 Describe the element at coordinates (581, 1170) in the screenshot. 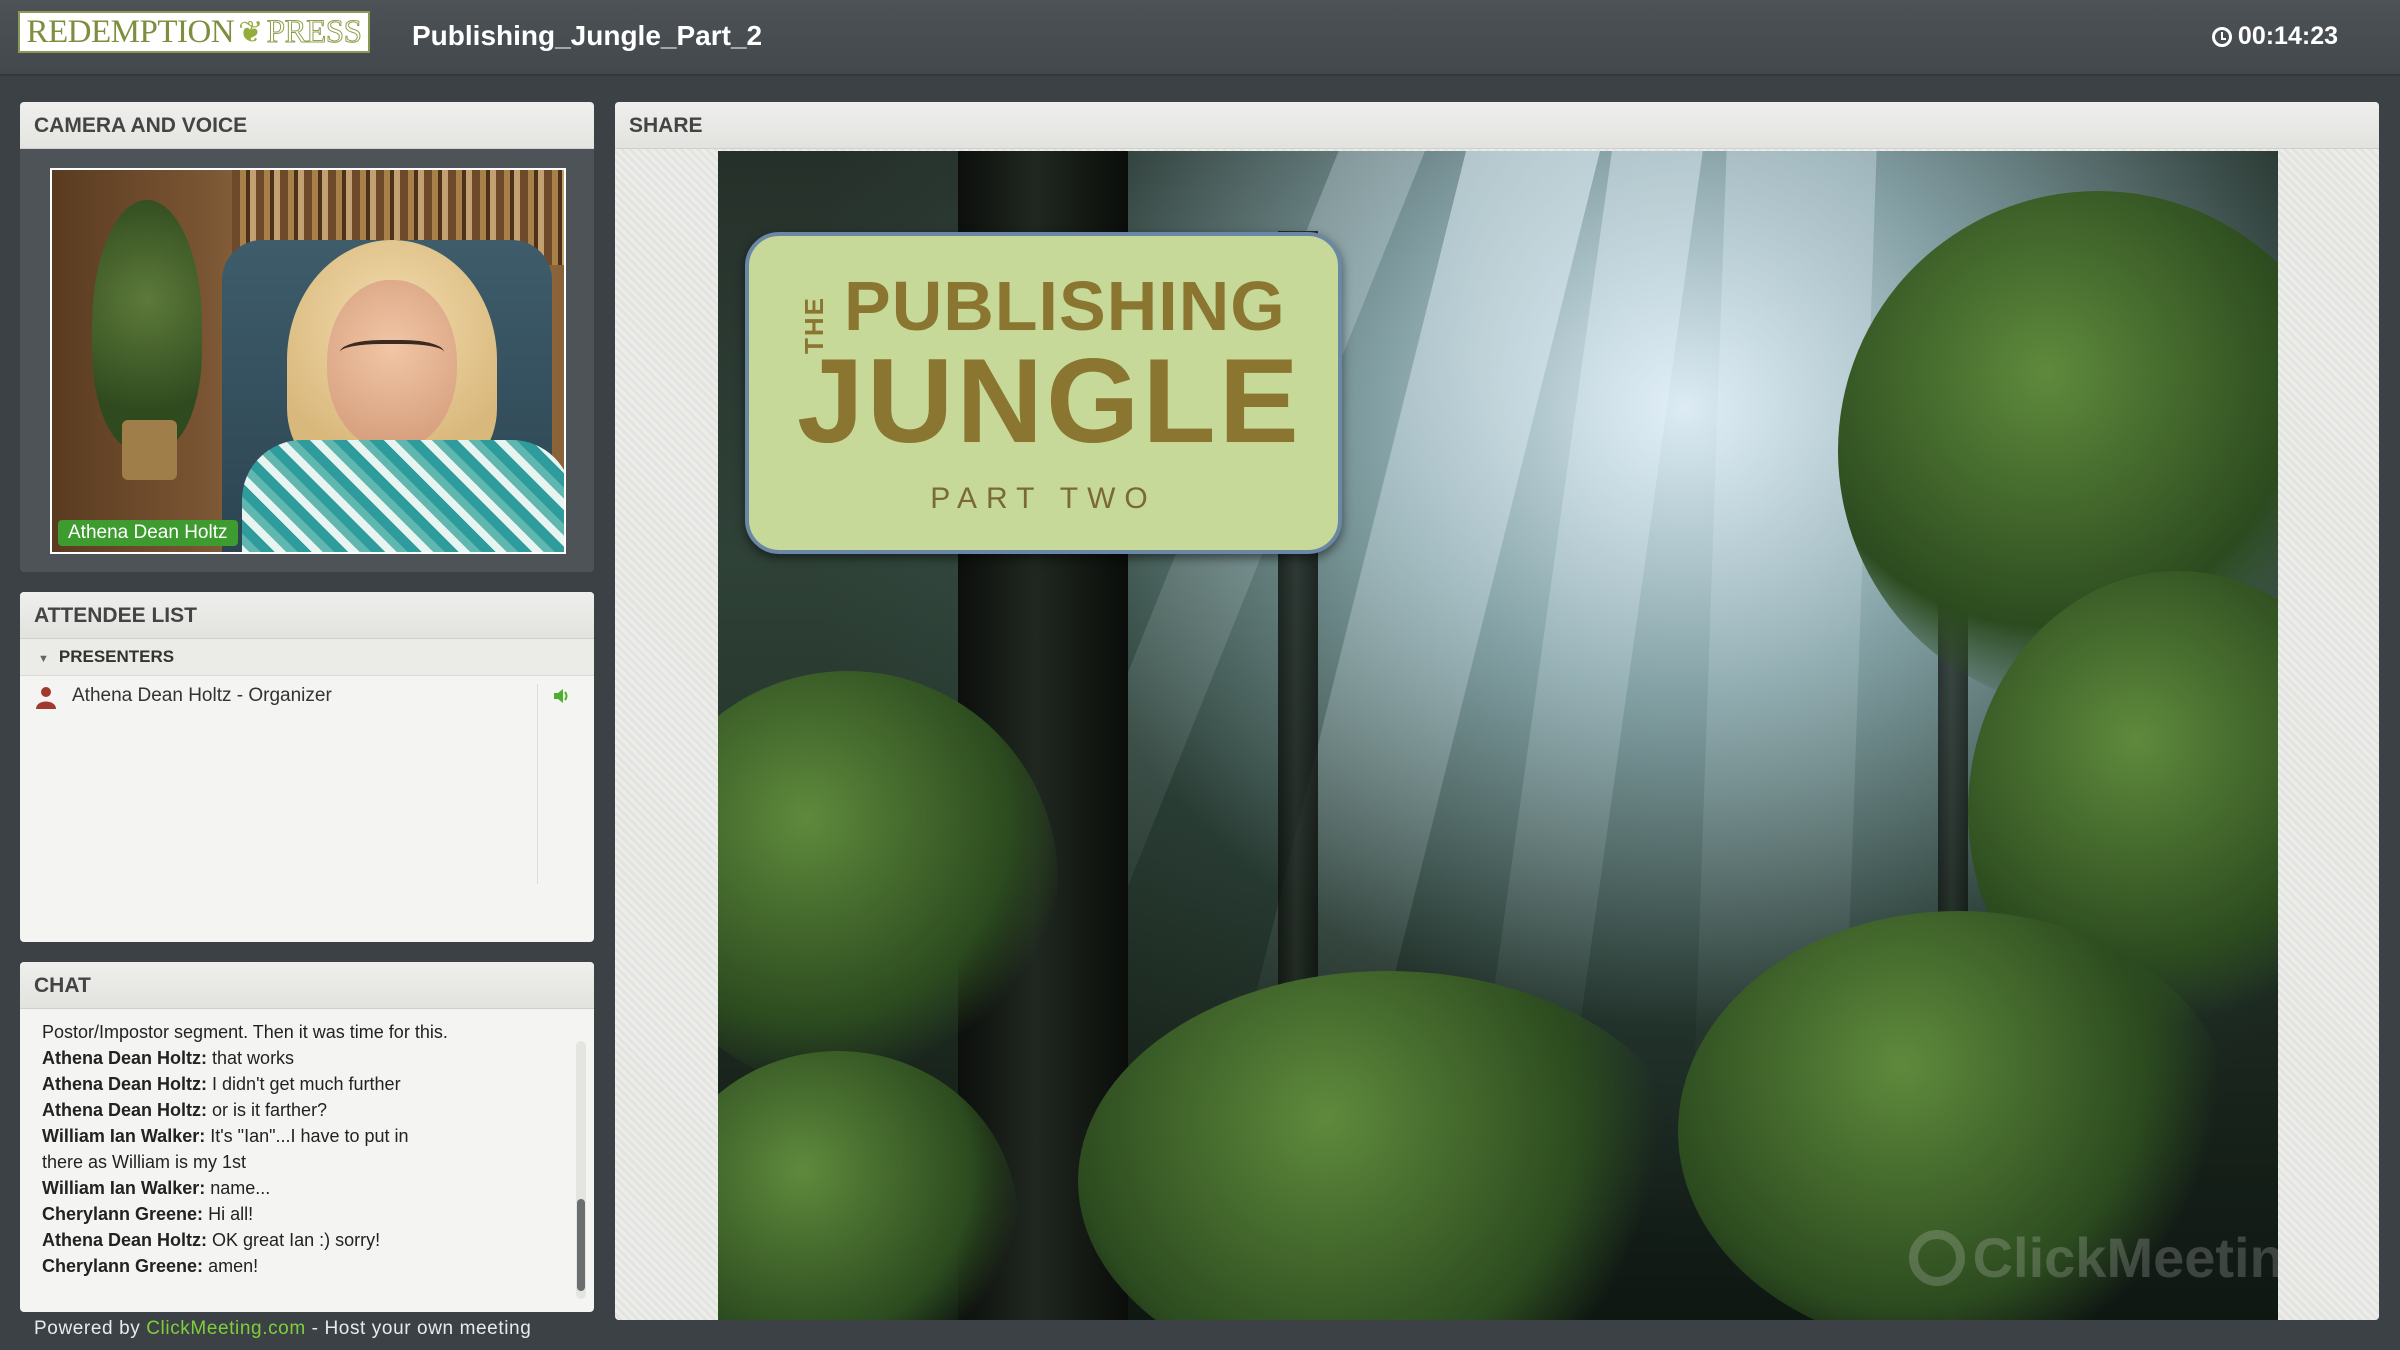

I see `chat-scrollbar` at that location.